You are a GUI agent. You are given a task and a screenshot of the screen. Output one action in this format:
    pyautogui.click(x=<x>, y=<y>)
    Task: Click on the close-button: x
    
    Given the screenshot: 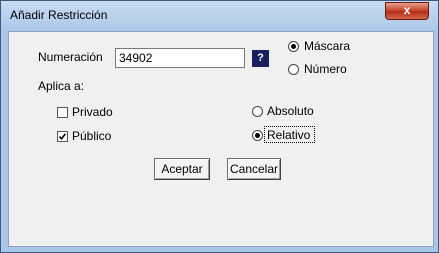 What is the action you would take?
    pyautogui.click(x=407, y=11)
    